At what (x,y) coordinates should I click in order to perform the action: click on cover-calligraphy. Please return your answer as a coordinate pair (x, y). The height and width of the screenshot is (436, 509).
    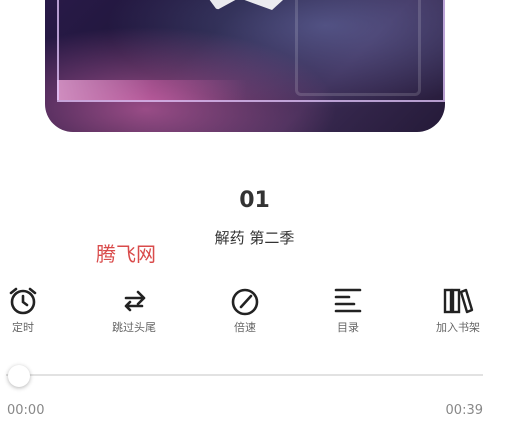
    Looking at the image, I should click on (358, 48).